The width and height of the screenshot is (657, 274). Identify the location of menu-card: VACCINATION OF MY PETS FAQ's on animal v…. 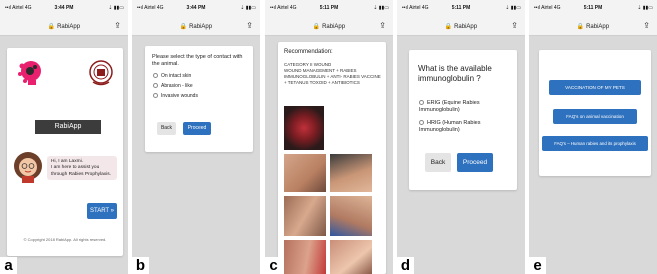
(595, 113).